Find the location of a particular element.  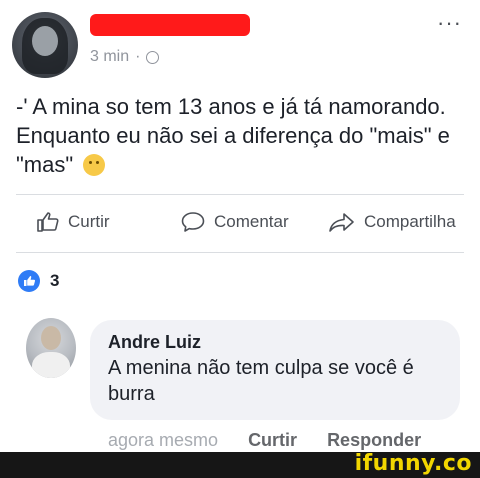

redacted-author-name is located at coordinates (170, 25).